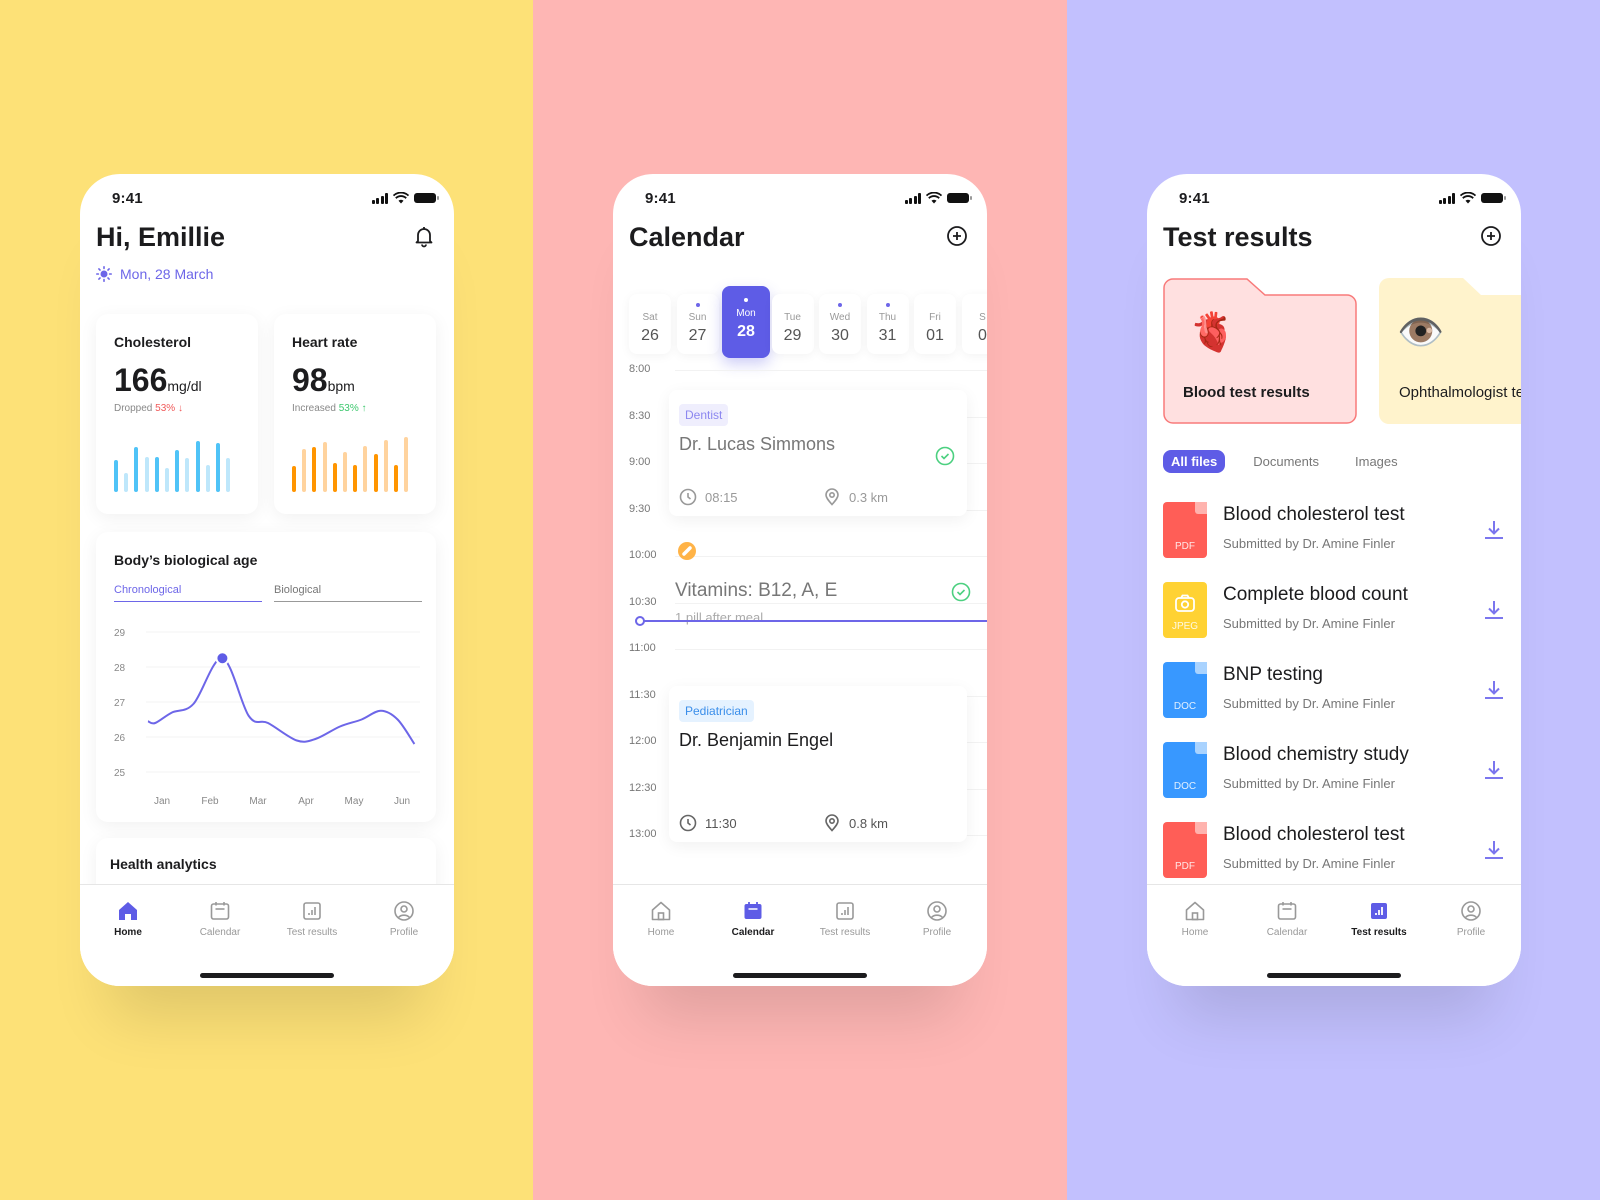  What do you see at coordinates (312, 932) in the screenshot?
I see `tab-label: Test results` at bounding box center [312, 932].